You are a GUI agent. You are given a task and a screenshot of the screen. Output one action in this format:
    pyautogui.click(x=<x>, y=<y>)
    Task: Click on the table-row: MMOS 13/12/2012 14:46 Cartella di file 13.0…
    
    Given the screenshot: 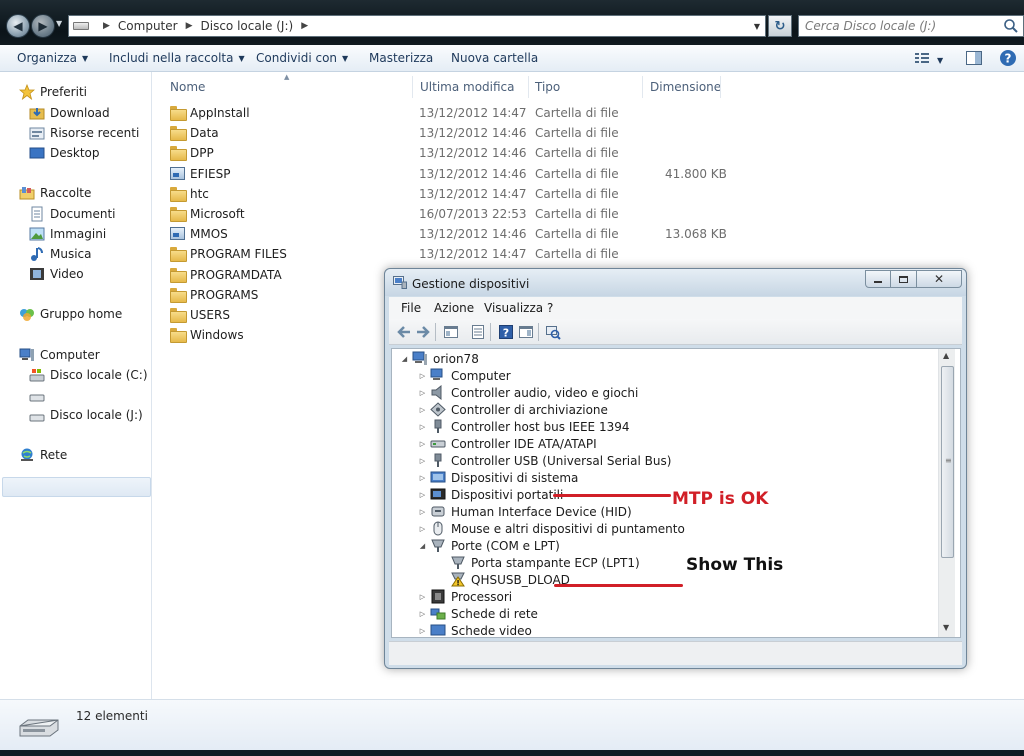 What is the action you would take?
    pyautogui.click(x=448, y=234)
    